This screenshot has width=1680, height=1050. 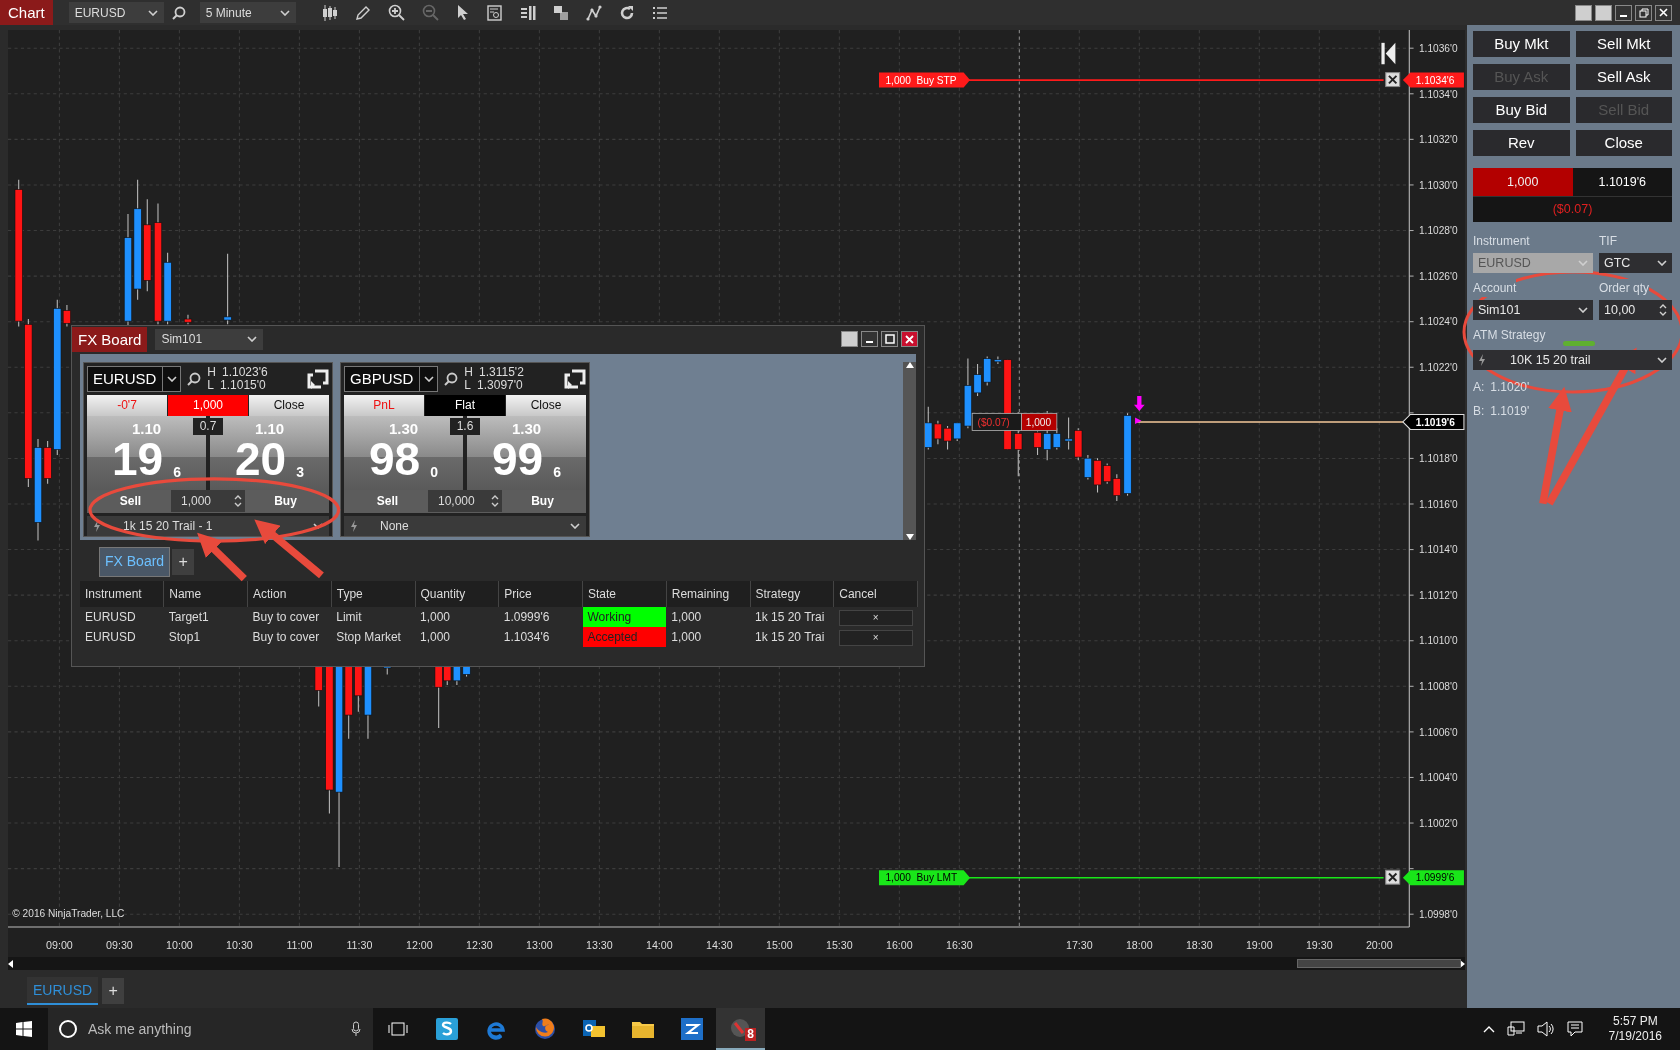 What do you see at coordinates (501, 373) in the screenshot?
I see `high-price: 1.3115'2` at bounding box center [501, 373].